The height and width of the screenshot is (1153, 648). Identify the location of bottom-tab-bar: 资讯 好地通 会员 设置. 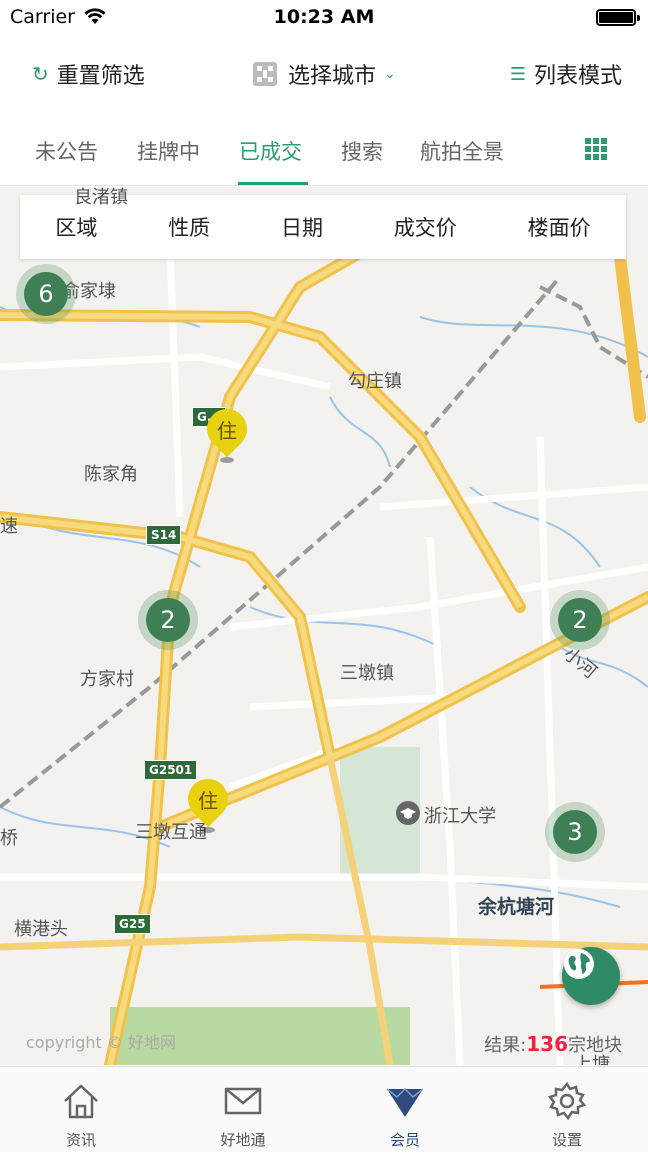
(324, 1109).